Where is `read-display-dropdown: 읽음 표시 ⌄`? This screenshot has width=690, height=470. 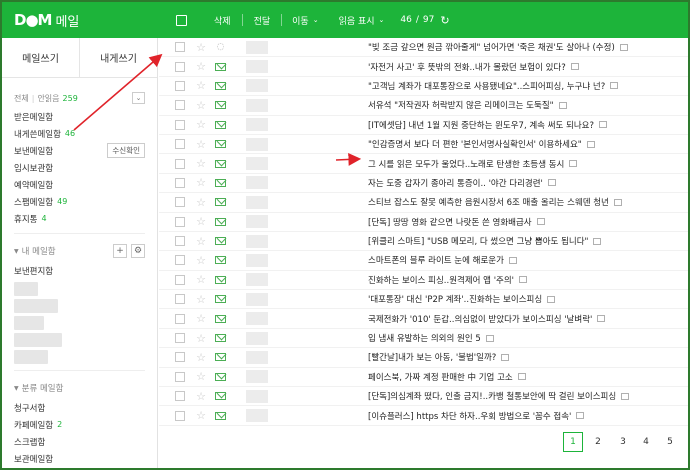
read-display-dropdown: 읽음 표시 ⌄ is located at coordinates (362, 20).